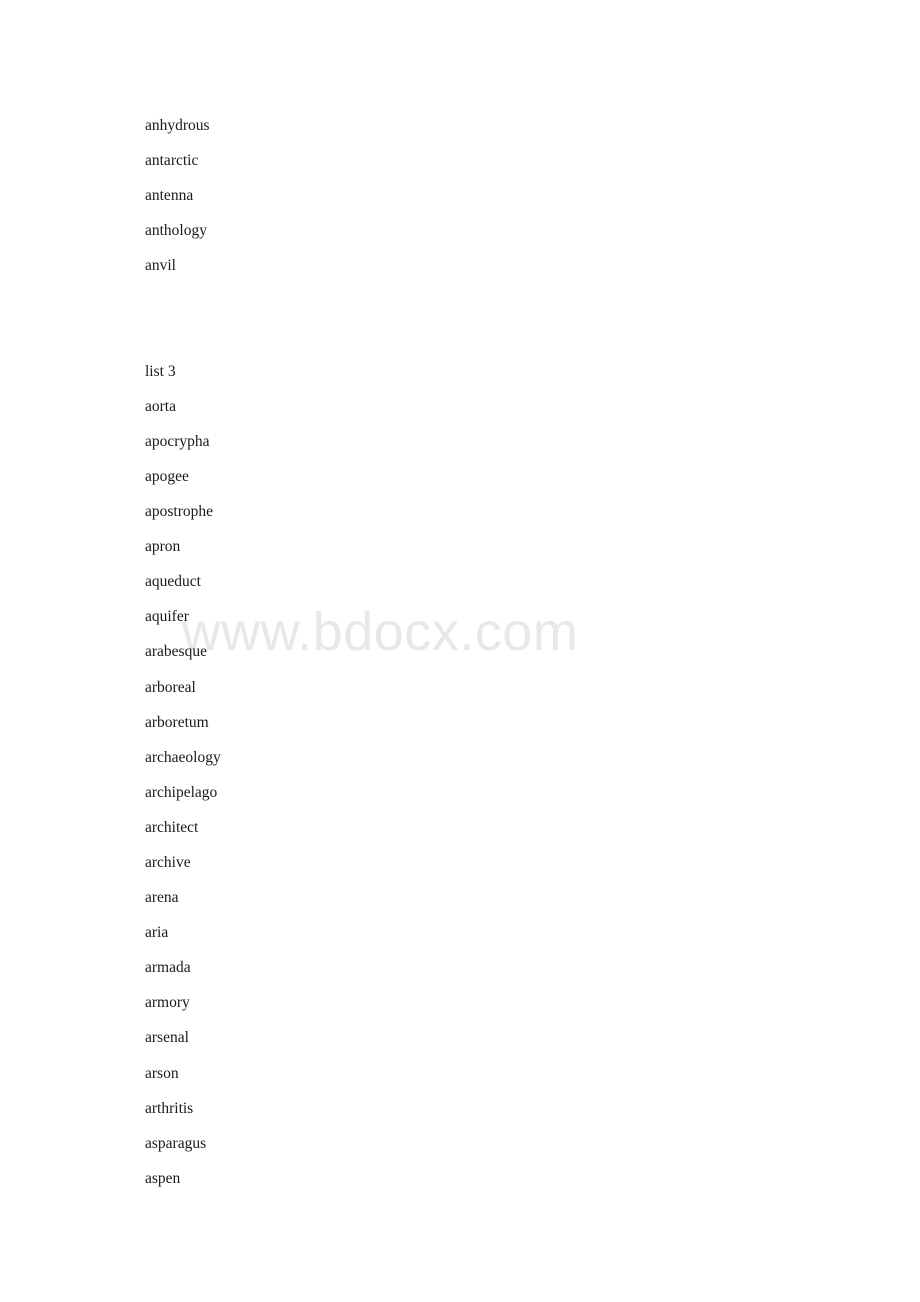 The image size is (920, 1302). What do you see at coordinates (167, 1038) in the screenshot?
I see `word-list-item: arsenal` at bounding box center [167, 1038].